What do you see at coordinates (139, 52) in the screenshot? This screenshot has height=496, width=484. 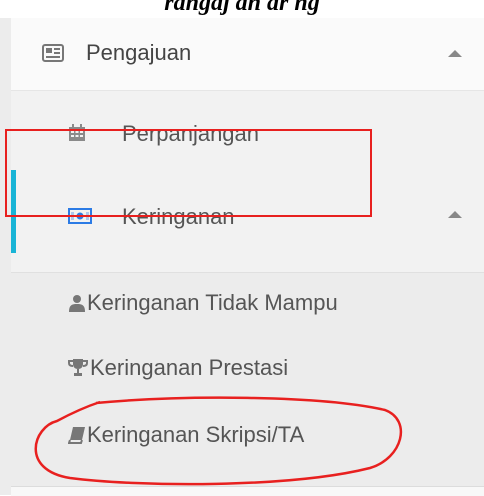 I see `menu-label-pengajuan: Pengajuan` at bounding box center [139, 52].